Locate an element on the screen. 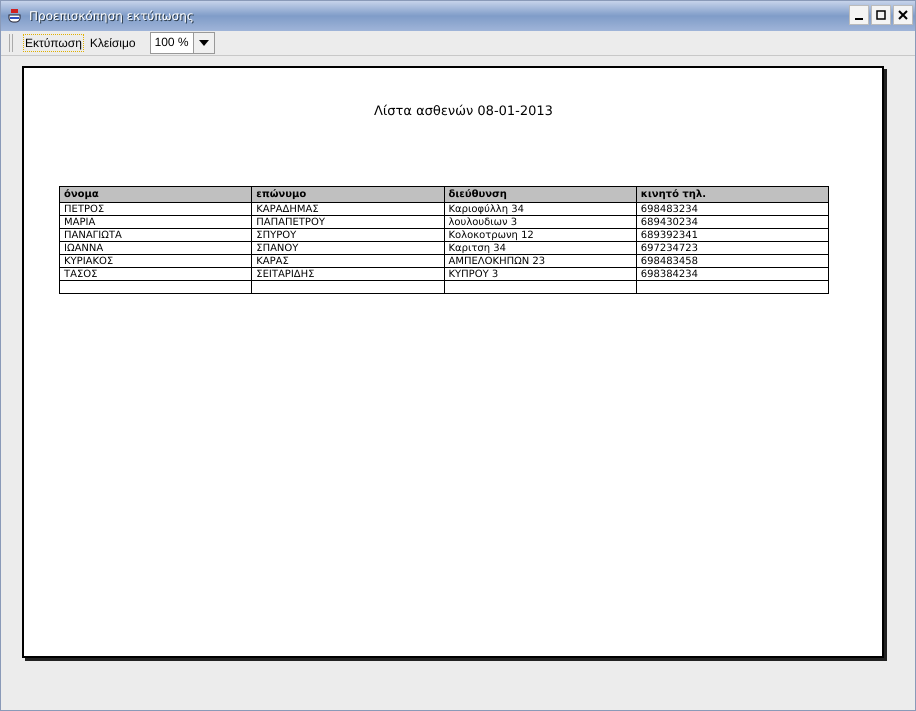 The image size is (916, 711). table-cell: ΜΑΡΙΑ is located at coordinates (156, 222).